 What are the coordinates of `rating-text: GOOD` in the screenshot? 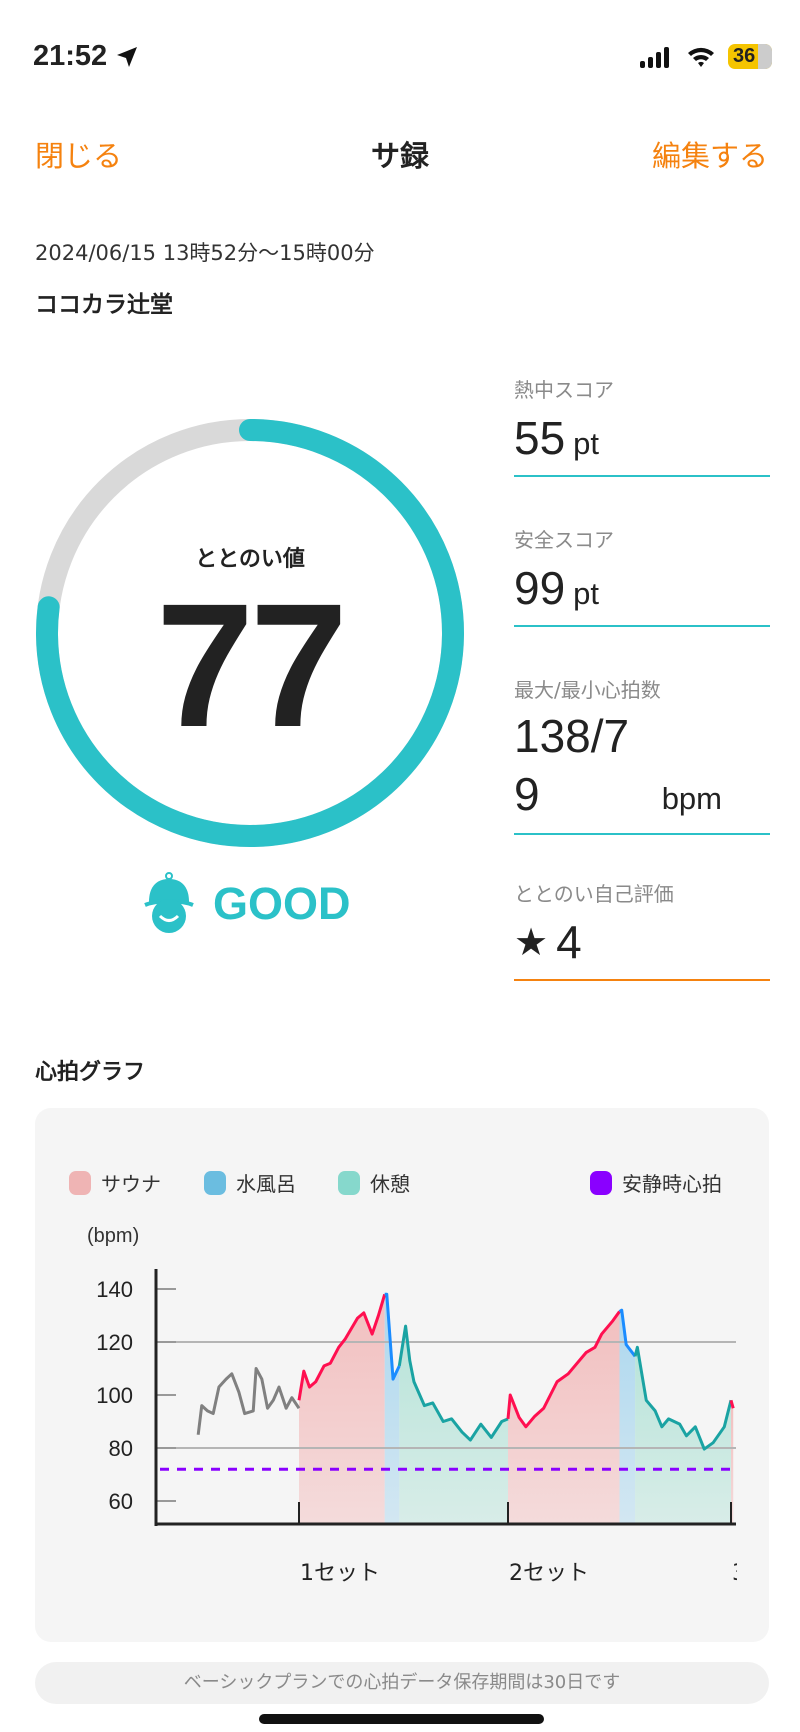 It's located at (282, 903).